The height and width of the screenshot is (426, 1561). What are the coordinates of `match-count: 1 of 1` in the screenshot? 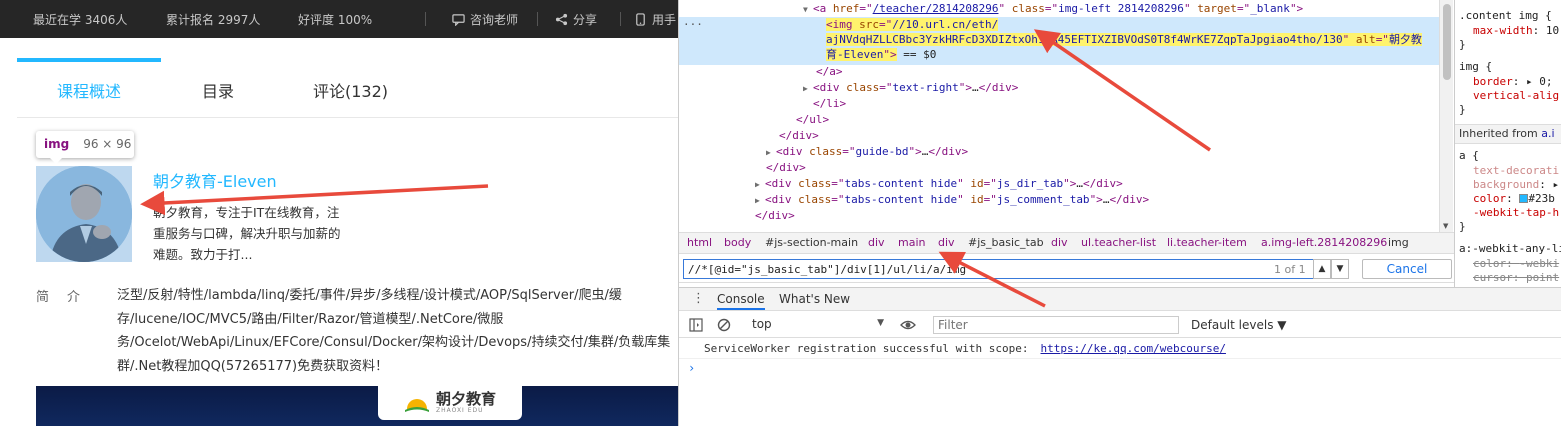 It's located at (1290, 269).